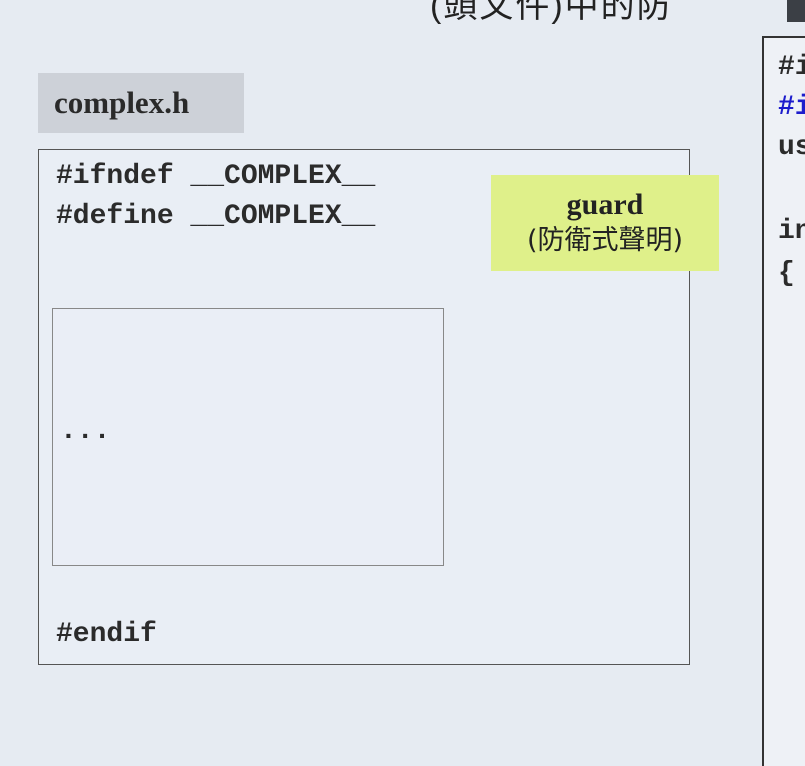 The width and height of the screenshot is (805, 766). What do you see at coordinates (106, 634) in the screenshot?
I see `code-line-endif: #endif` at bounding box center [106, 634].